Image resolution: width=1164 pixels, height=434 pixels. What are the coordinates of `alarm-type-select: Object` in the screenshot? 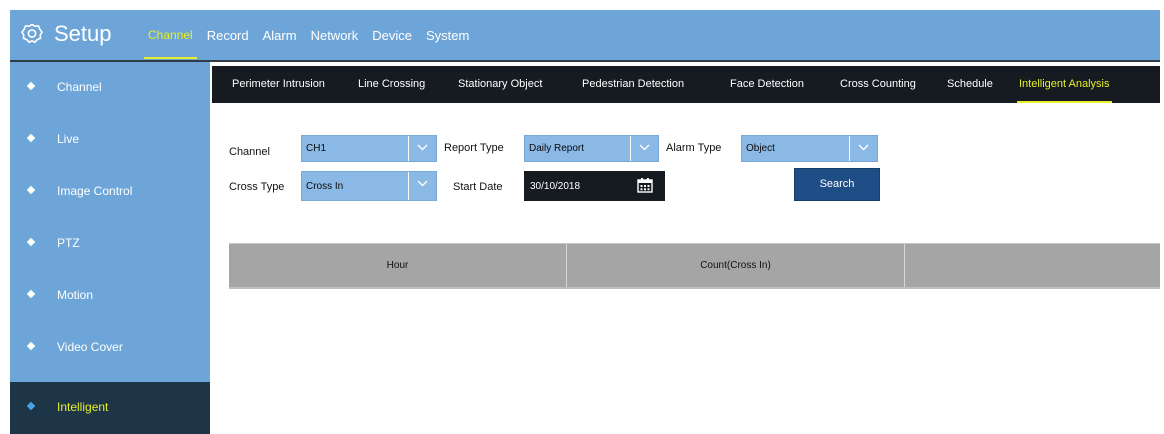 It's located at (809, 148).